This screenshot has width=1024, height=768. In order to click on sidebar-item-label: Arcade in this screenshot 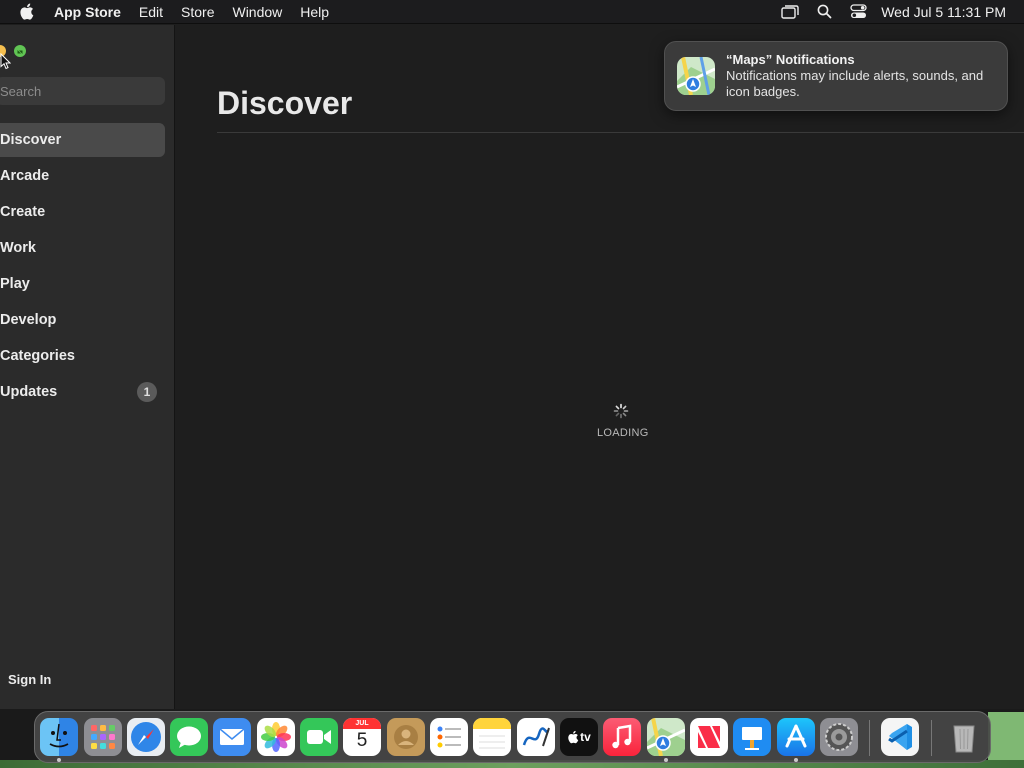, I will do `click(25, 176)`.